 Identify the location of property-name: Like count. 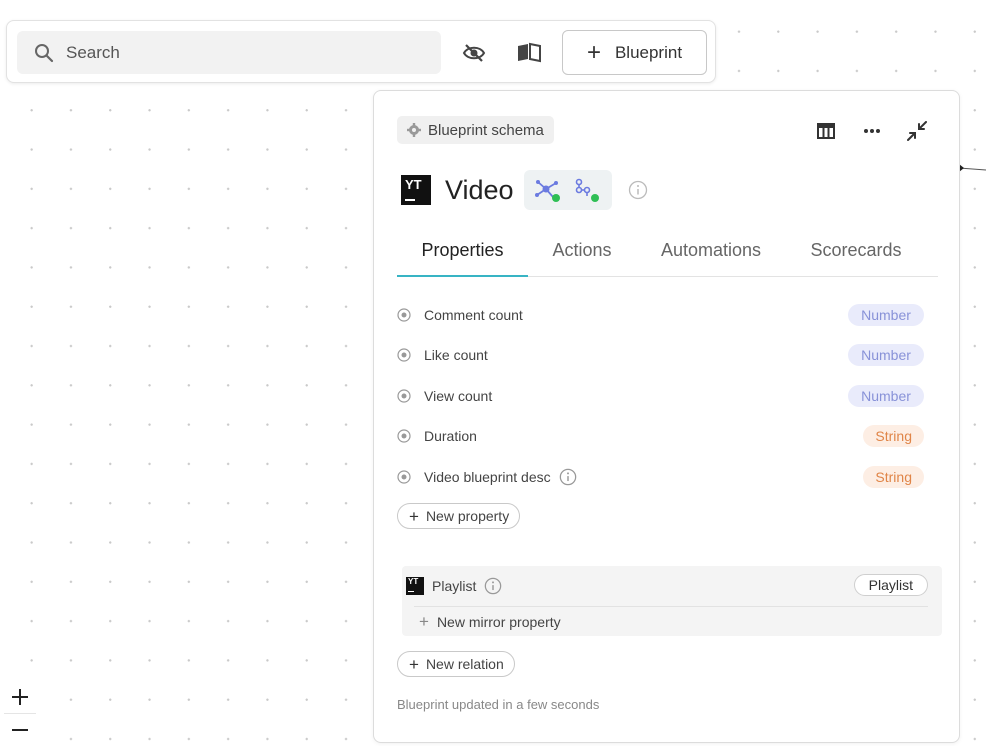
(456, 355).